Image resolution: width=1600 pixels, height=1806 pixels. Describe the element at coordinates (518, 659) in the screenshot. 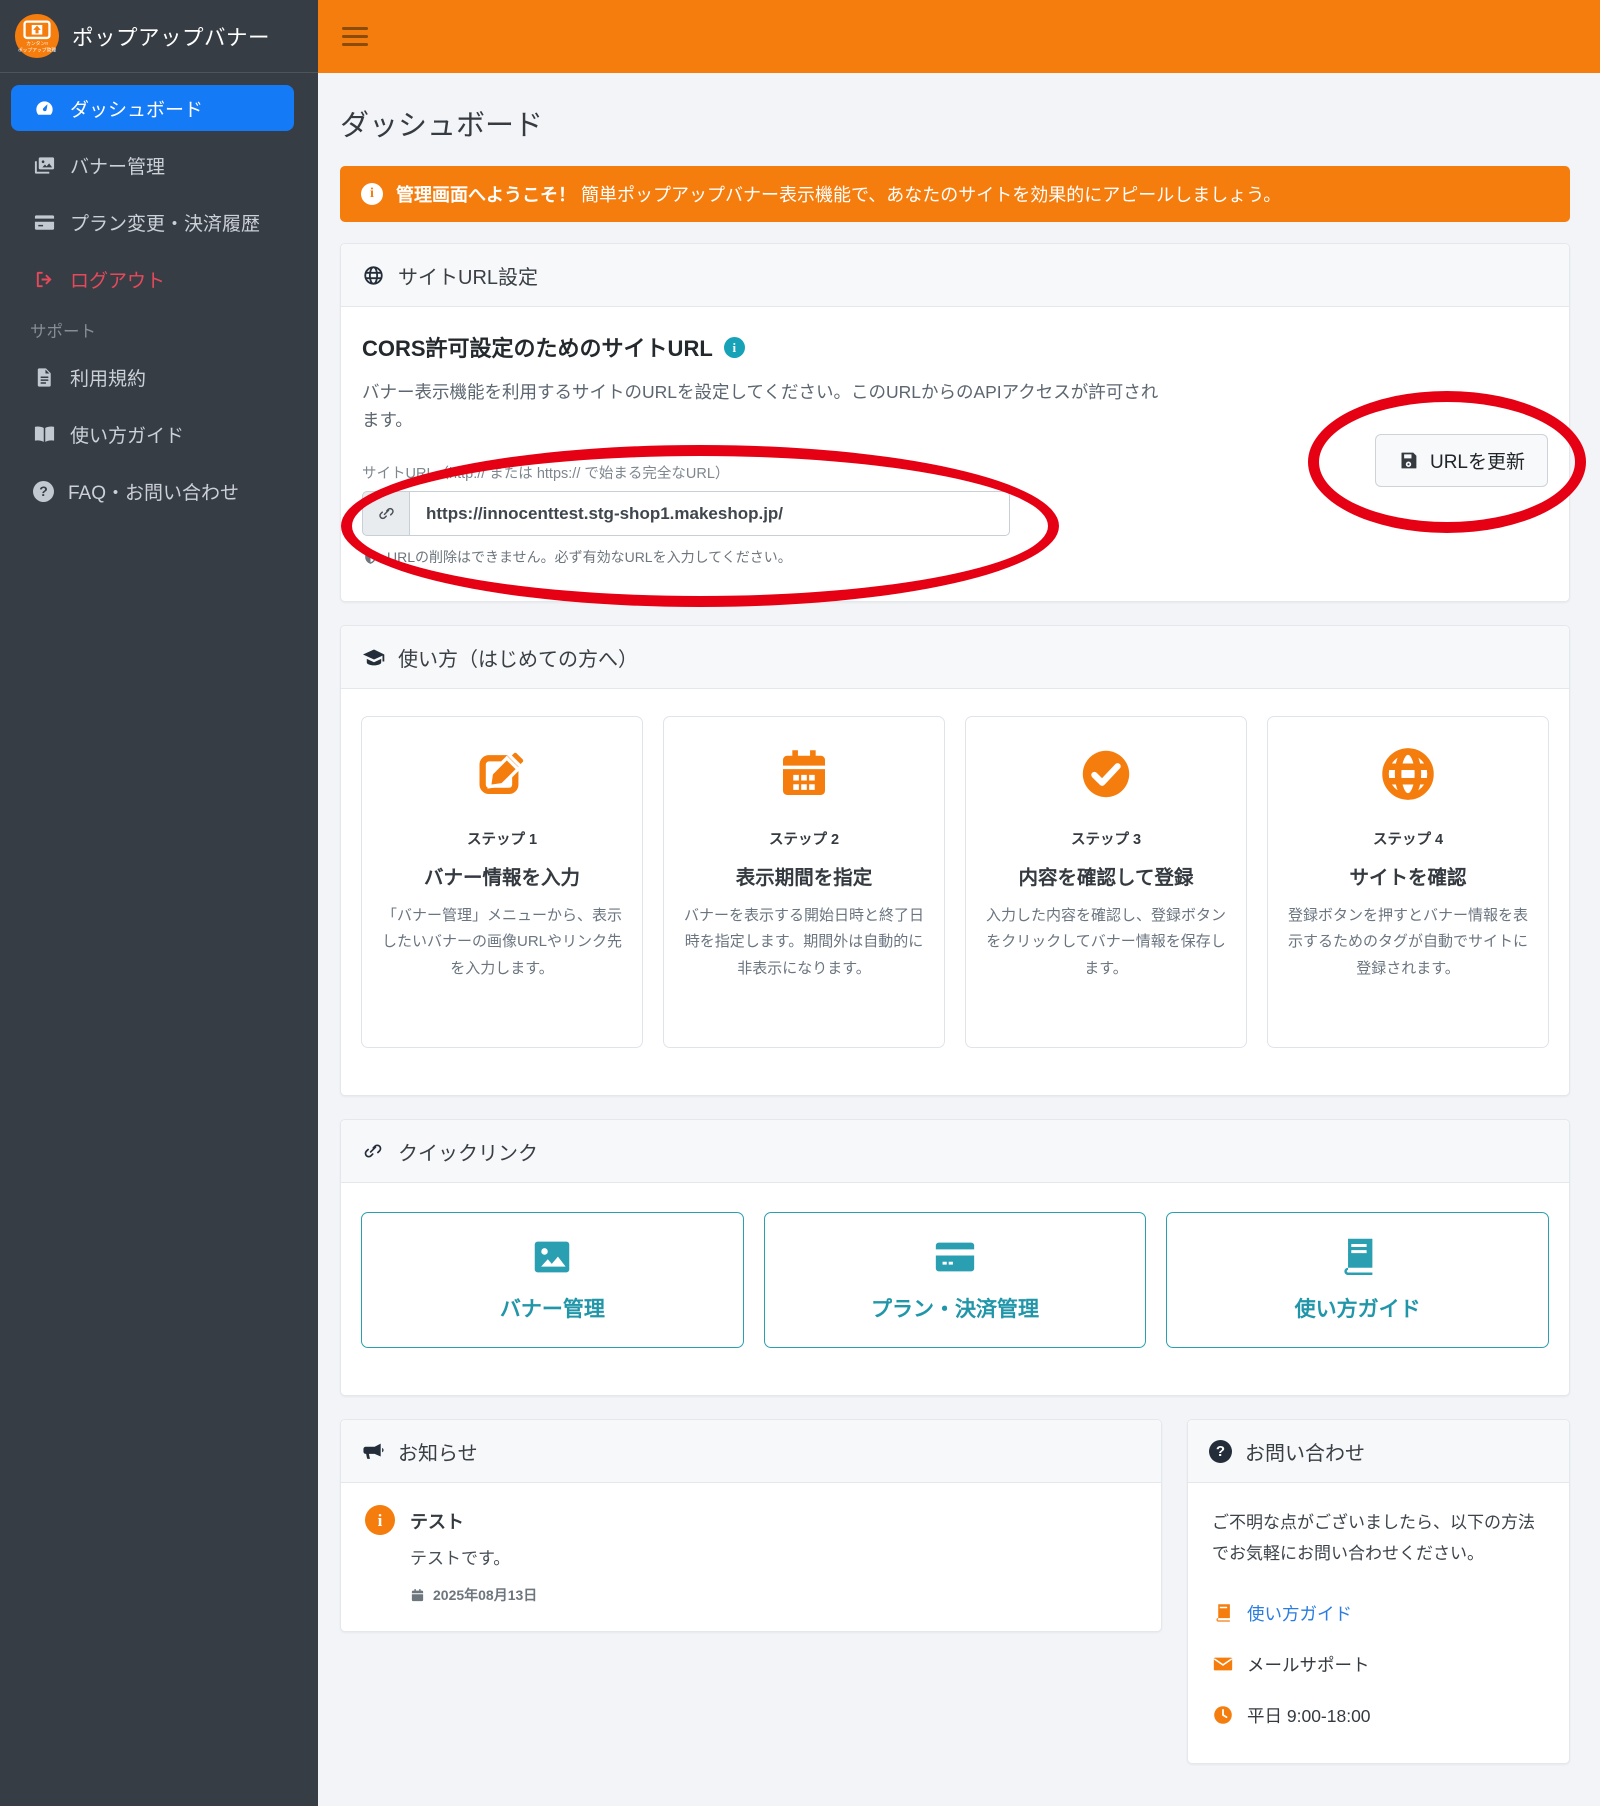

I see `card-title: 使い方（はじめての方へ）` at that location.